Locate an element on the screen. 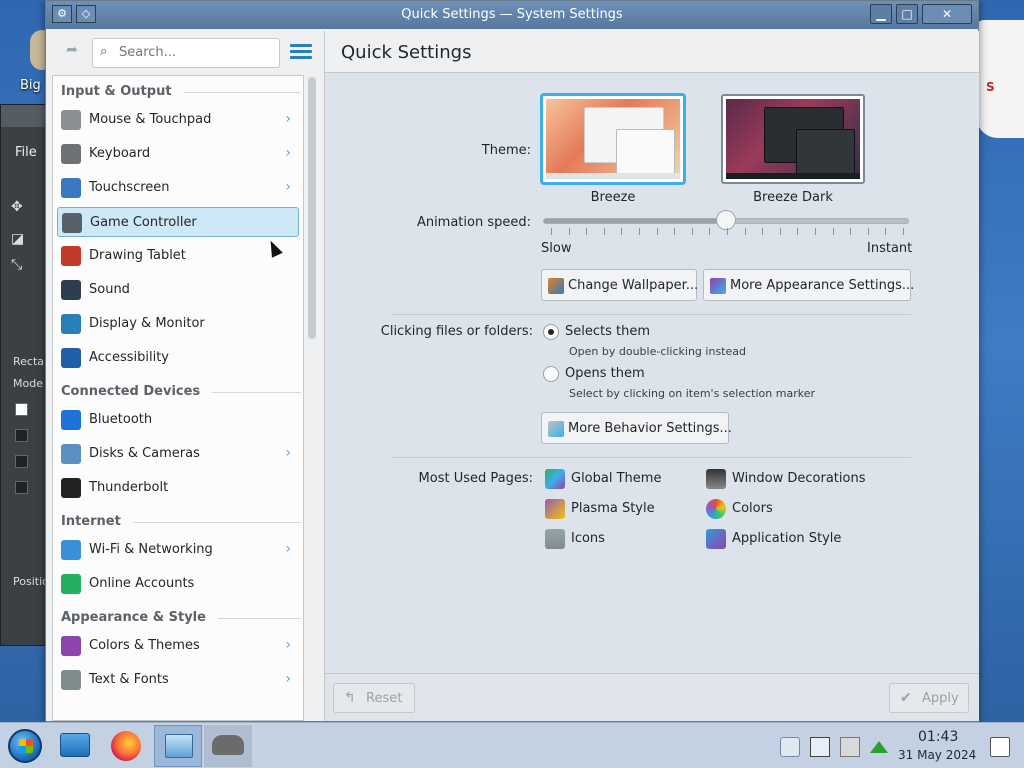 The height and width of the screenshot is (768, 1024). hamburger-menu-button is located at coordinates (301, 52).